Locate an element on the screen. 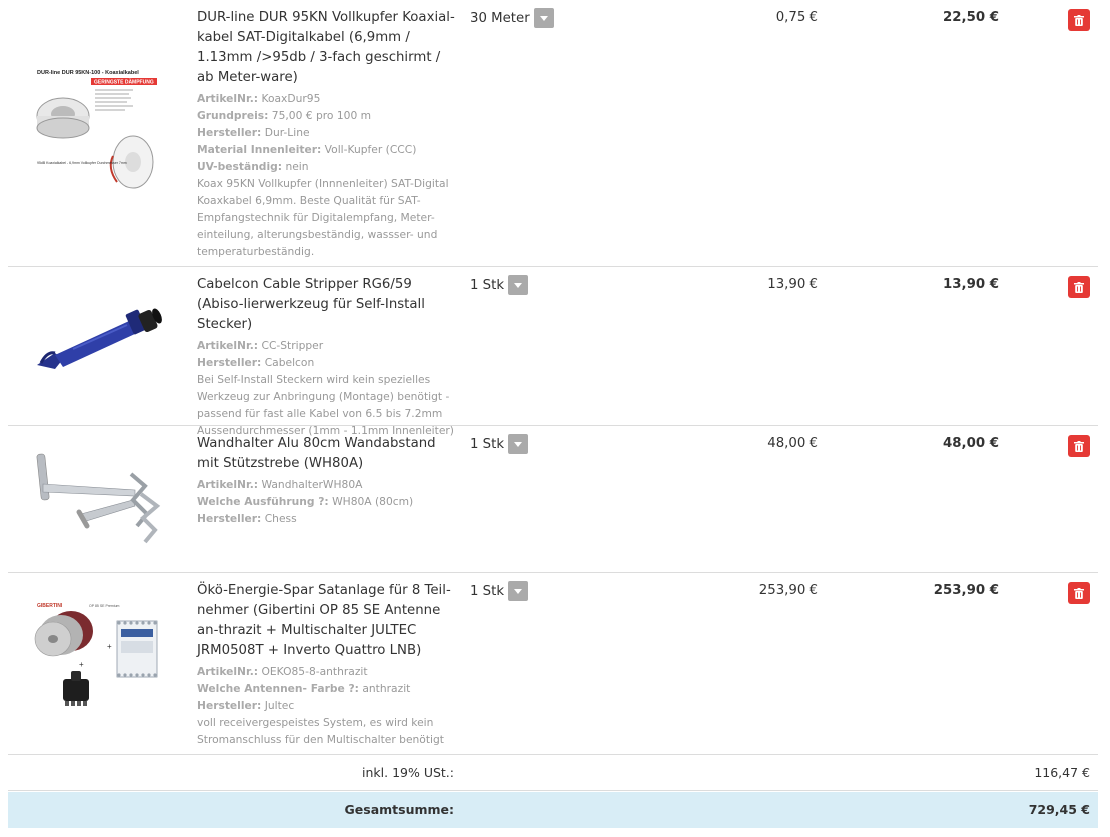 The width and height of the screenshot is (1110, 837). attr-article-number: ArtikelNr.: CC-Stripper is located at coordinates (260, 345).